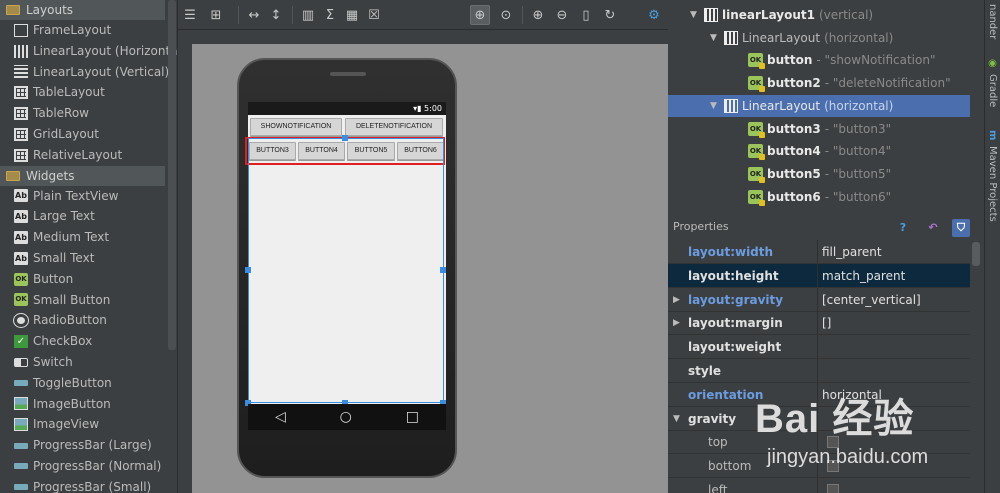 This screenshot has height=493, width=1000. What do you see at coordinates (172, 175) in the screenshot?
I see `palette-scrollbar` at bounding box center [172, 175].